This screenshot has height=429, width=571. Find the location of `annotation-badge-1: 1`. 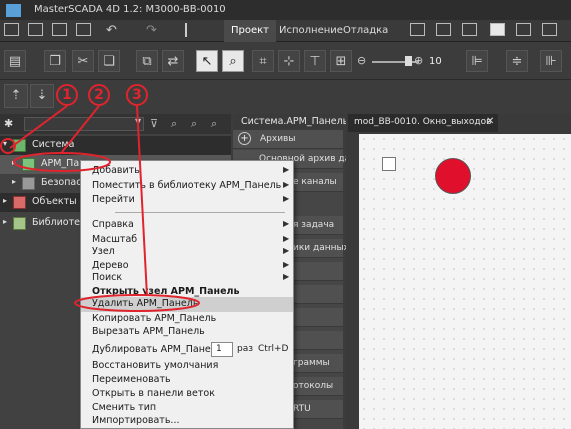

annotation-badge-1: 1 is located at coordinates (67, 95).